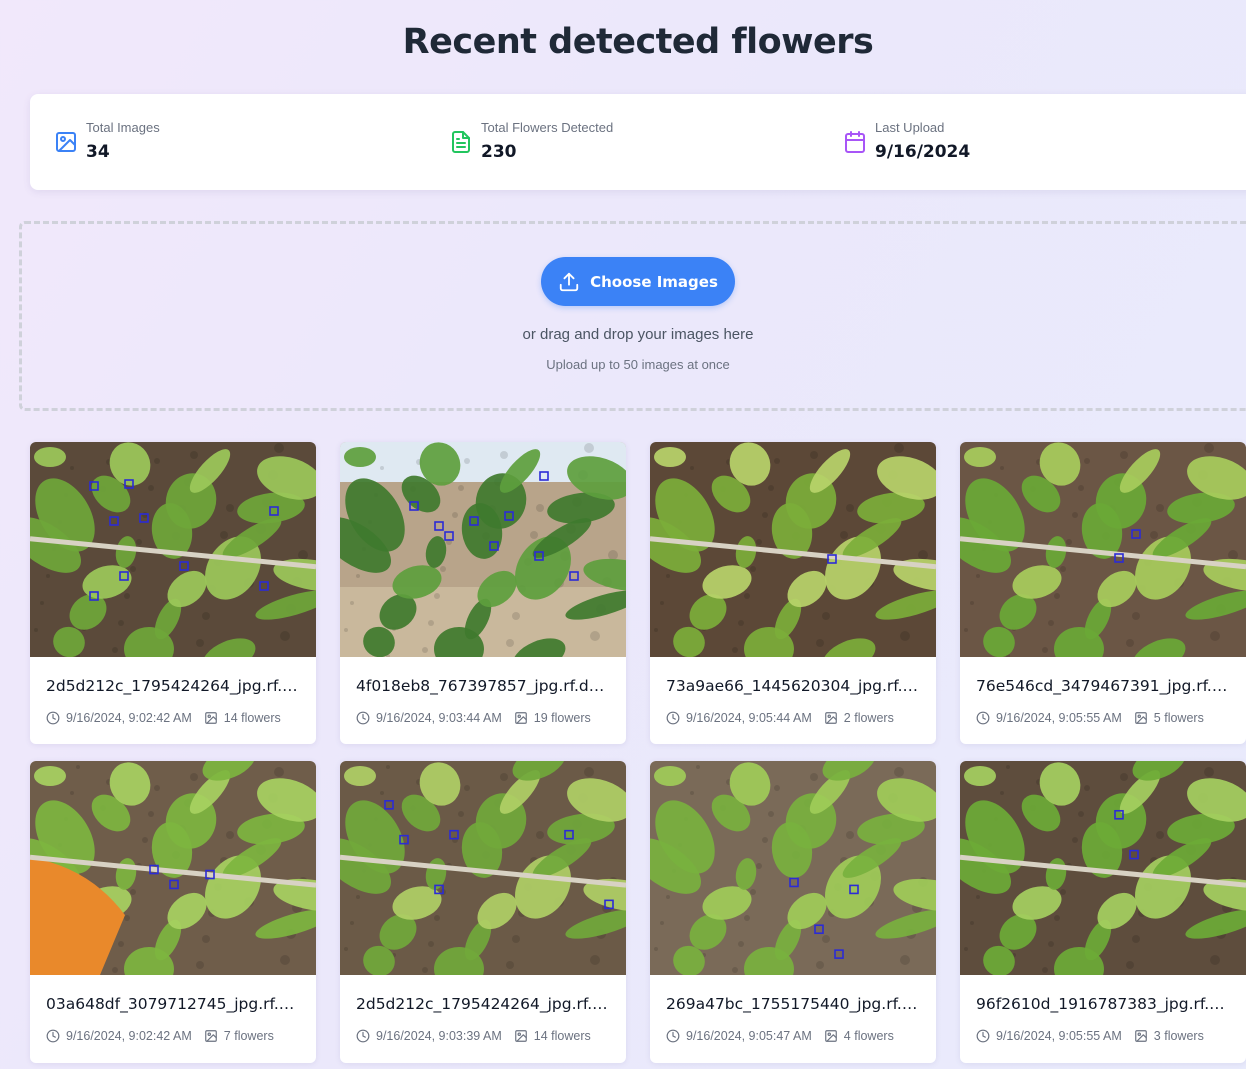  Describe the element at coordinates (499, 152) in the screenshot. I see `stat-value: 230` at that location.